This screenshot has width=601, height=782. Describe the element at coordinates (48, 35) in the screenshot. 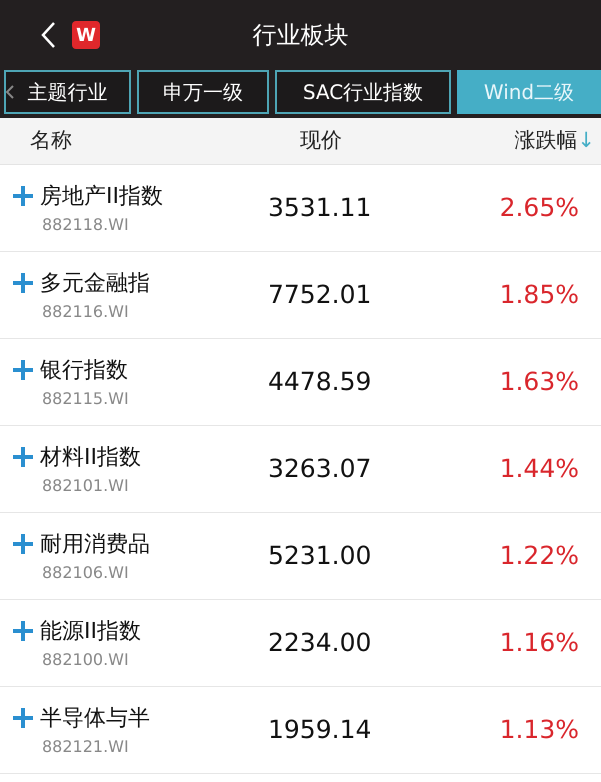

I see `back-icon` at that location.